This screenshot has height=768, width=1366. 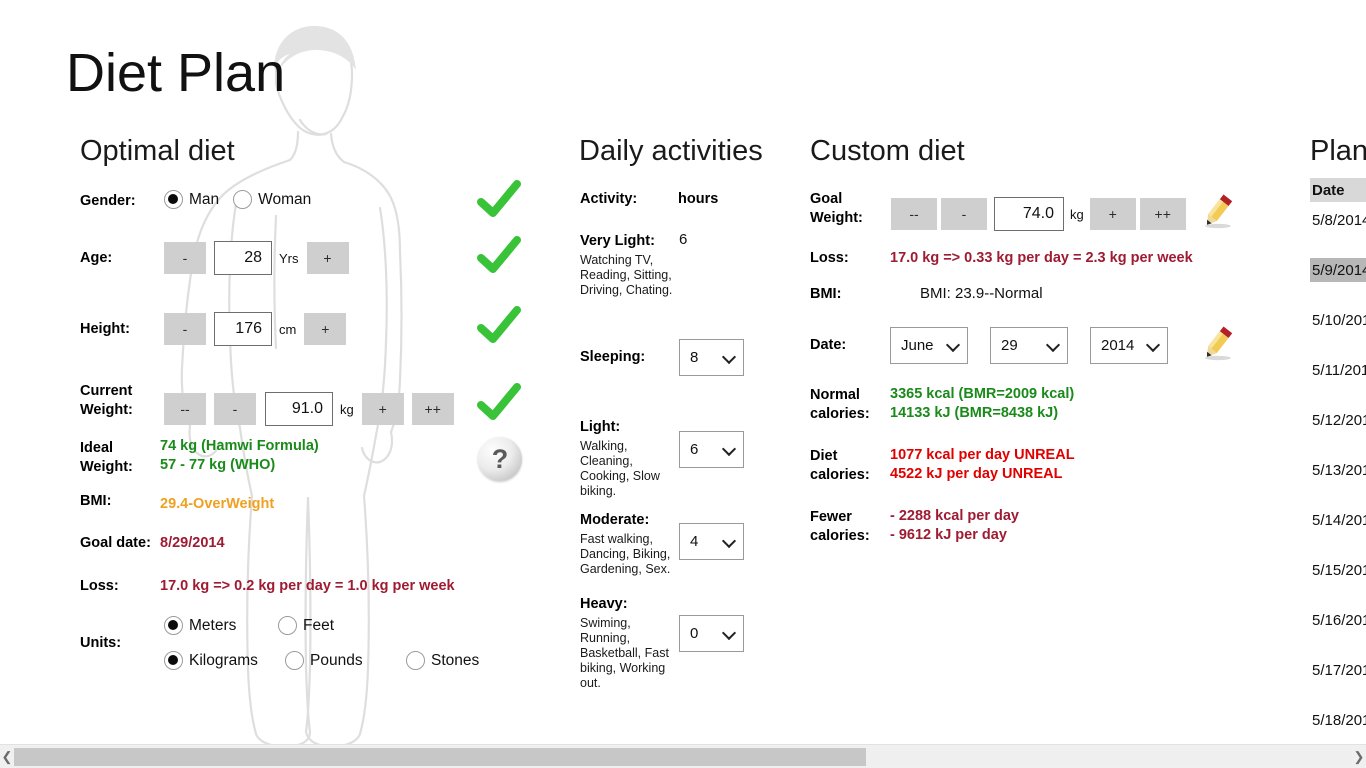 I want to click on current-weight-decrement-large-button: --, so click(x=185, y=409).